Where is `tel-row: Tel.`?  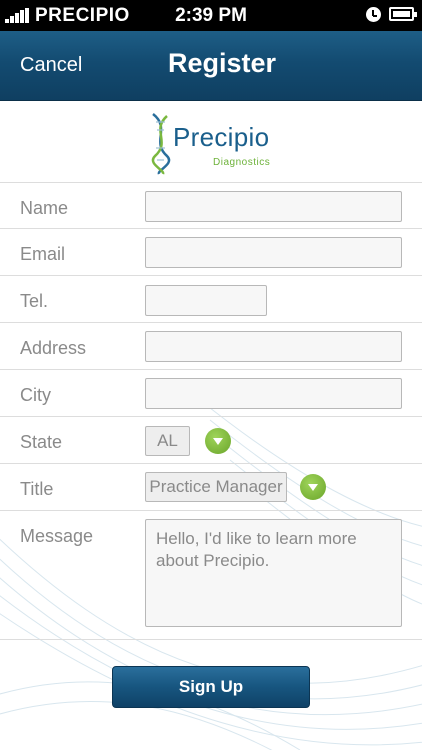 tel-row: Tel. is located at coordinates (211, 299).